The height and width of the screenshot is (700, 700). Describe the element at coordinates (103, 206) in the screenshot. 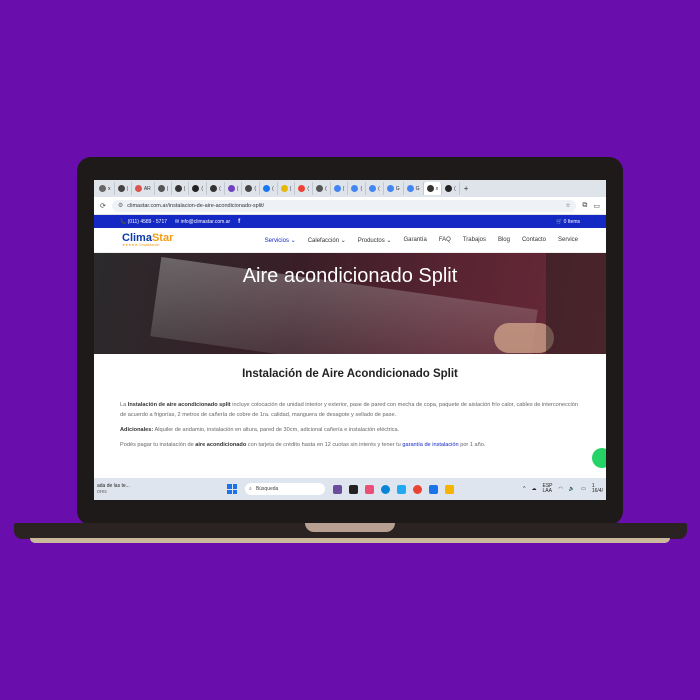

I see `reload-icon: ⟳` at that location.